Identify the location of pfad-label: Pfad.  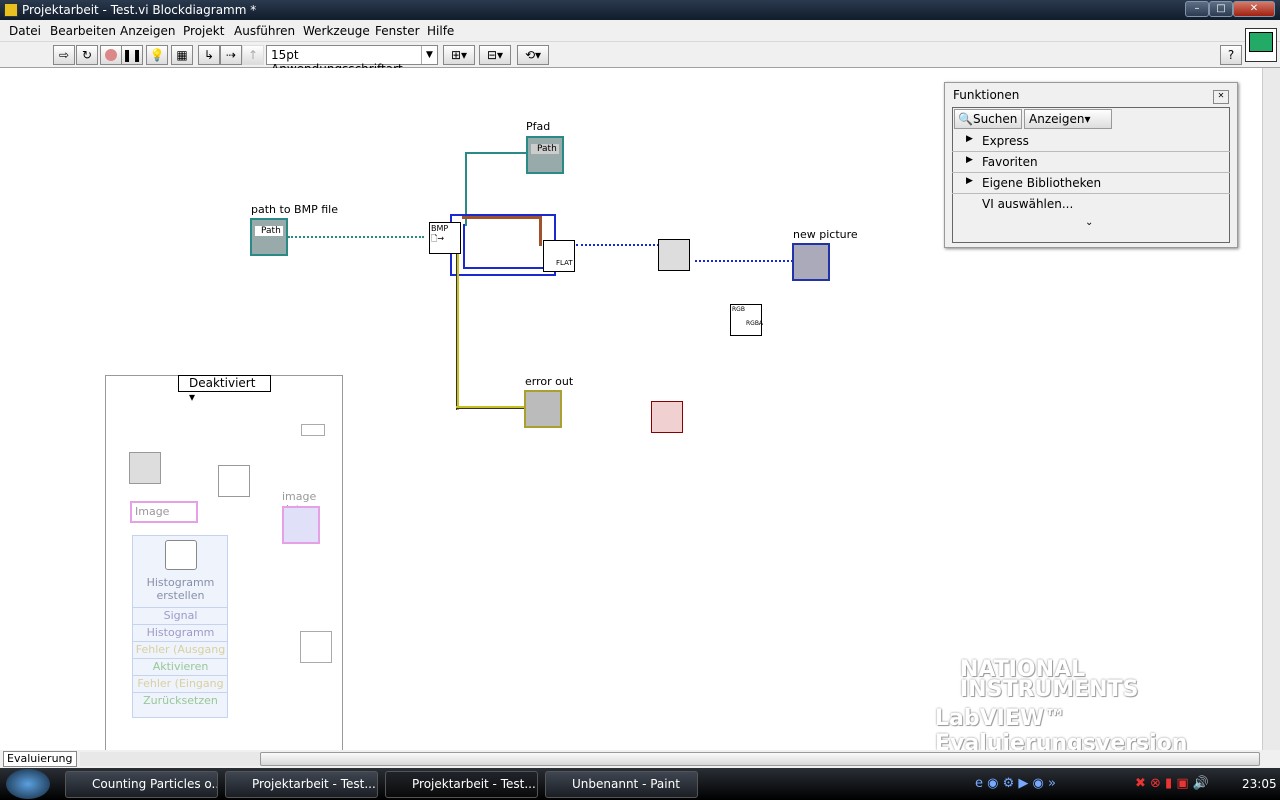
(538, 126).